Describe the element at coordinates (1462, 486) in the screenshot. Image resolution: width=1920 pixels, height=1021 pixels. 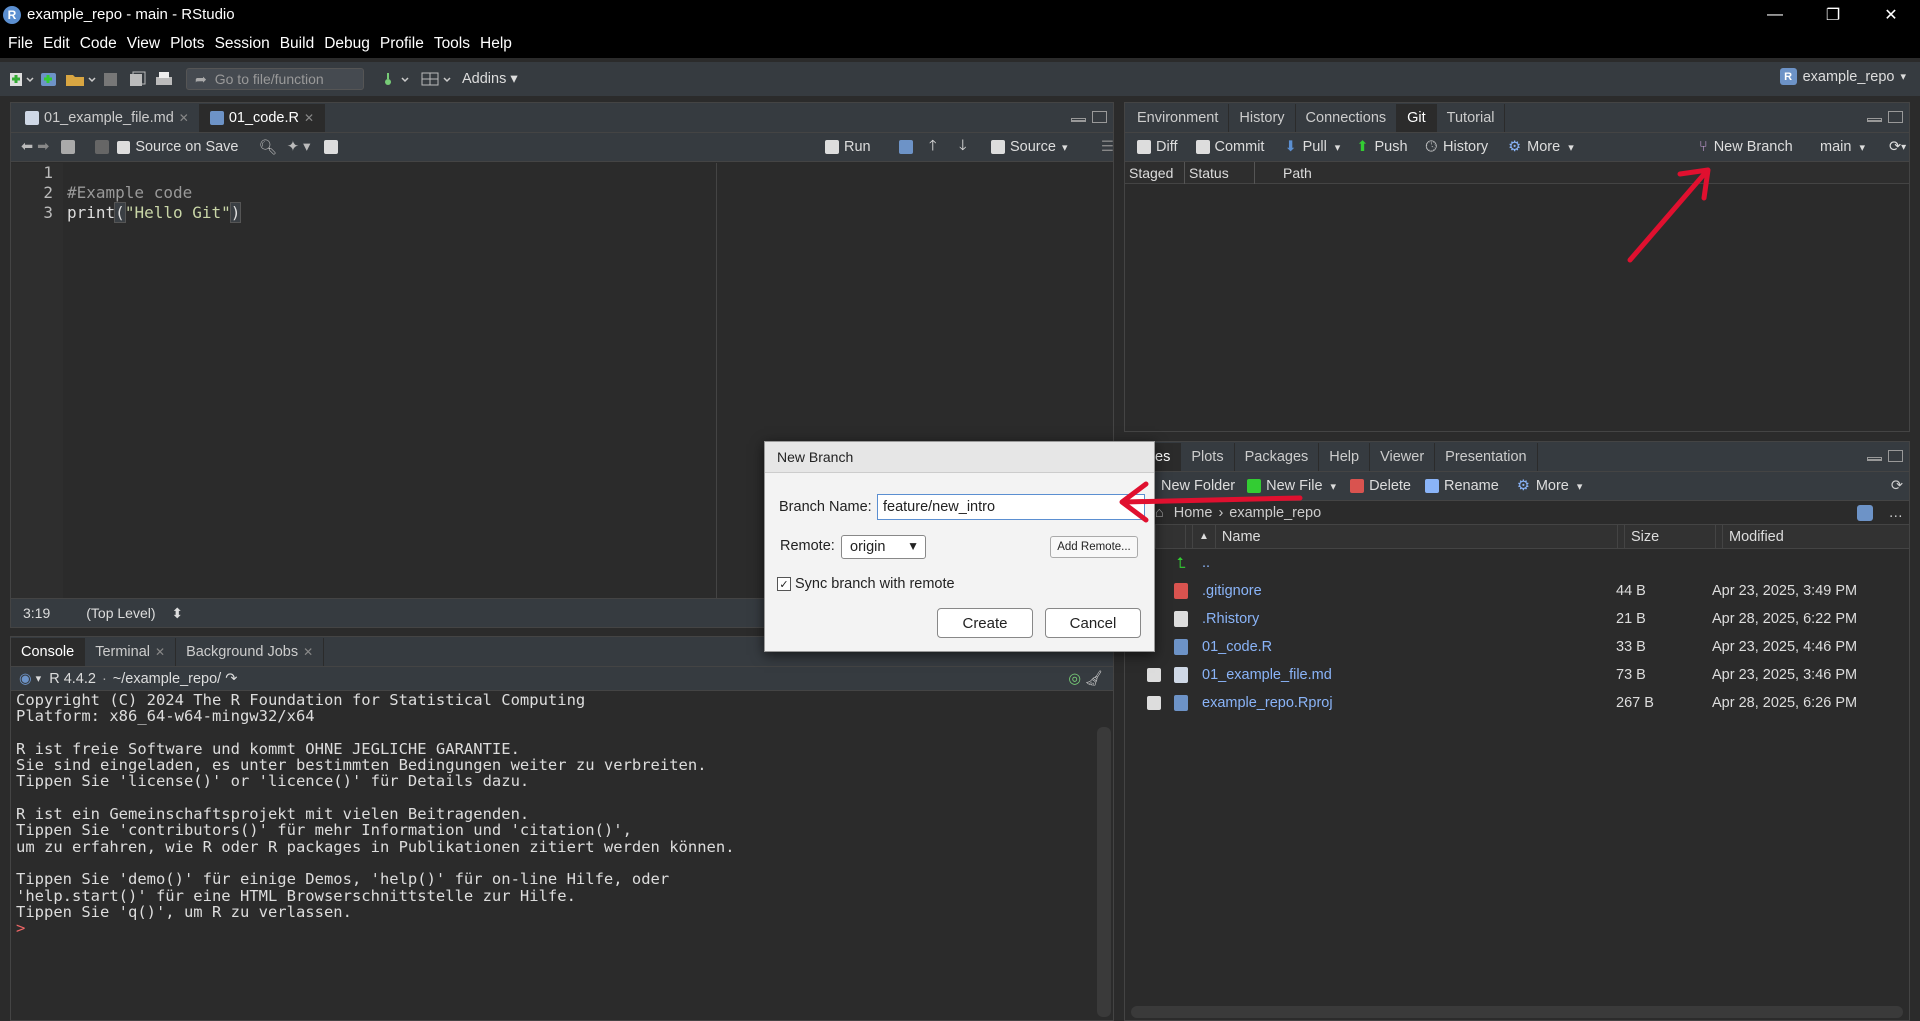
I see `rename-button: Rename` at that location.